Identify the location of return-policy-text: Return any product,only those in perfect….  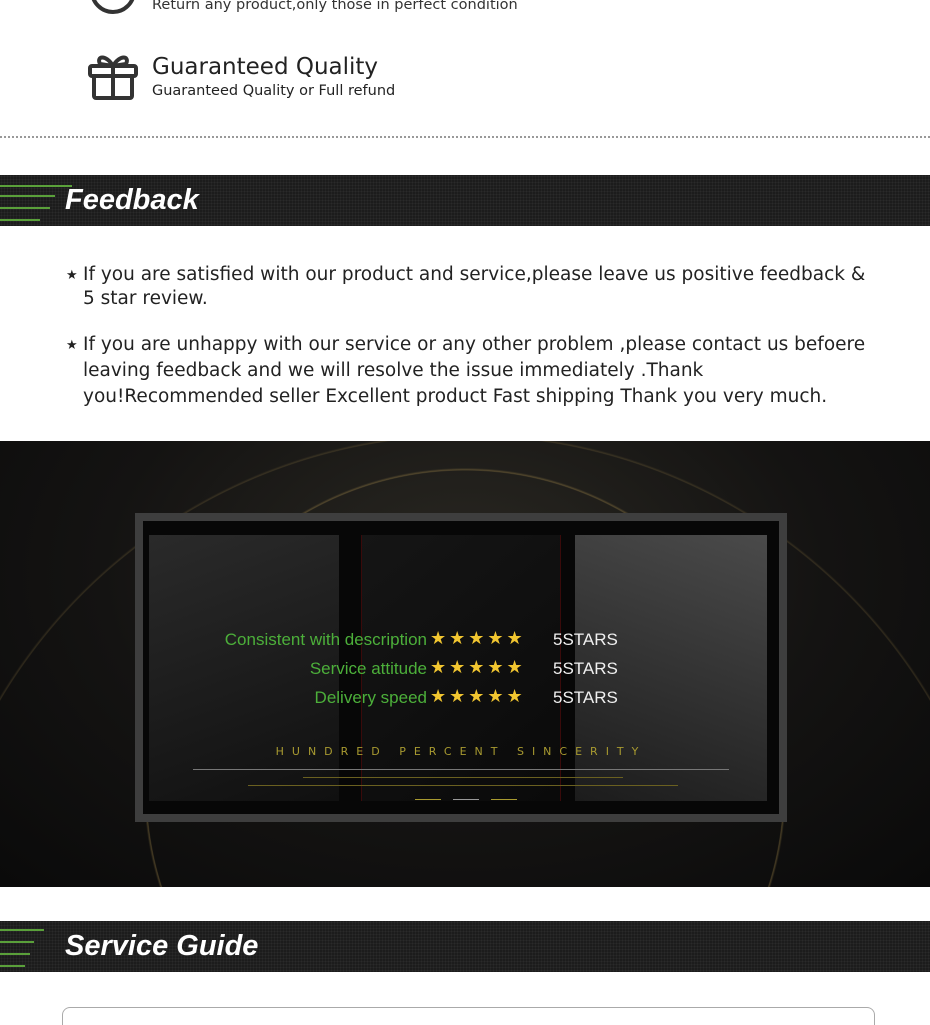
(335, 6).